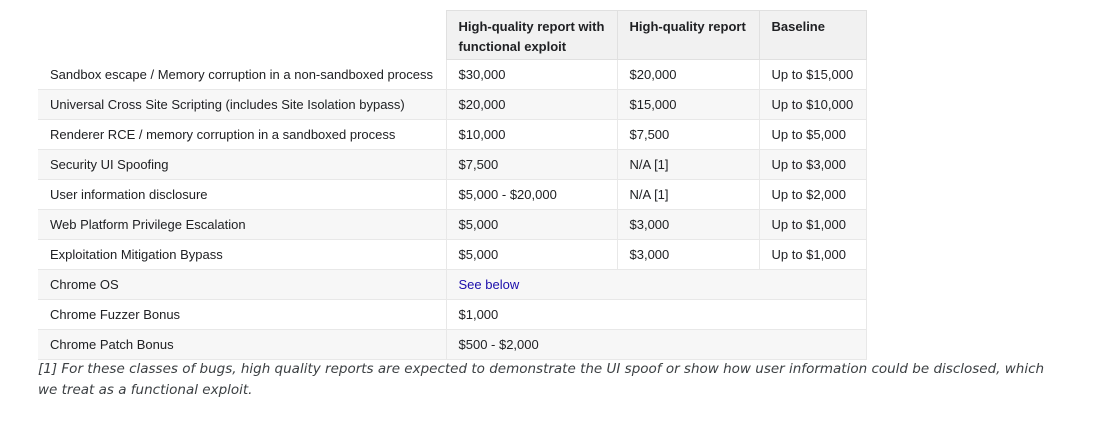 This screenshot has width=1104, height=421. I want to click on row-label: Chrome Patch Bonus, so click(242, 344).